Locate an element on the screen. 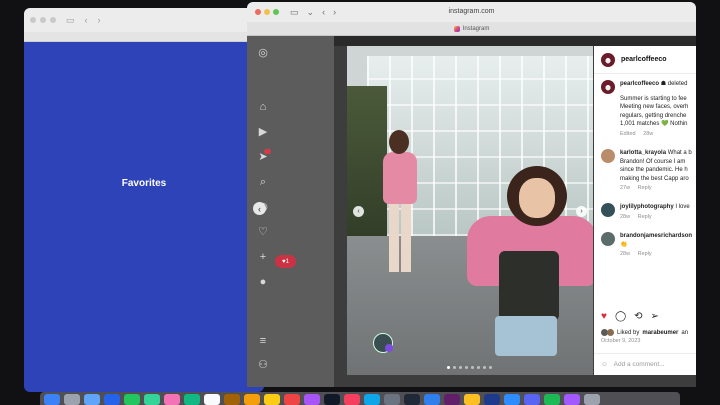 The height and width of the screenshot is (405, 720). comment-meta: 27w Reply is located at coordinates (656, 188).